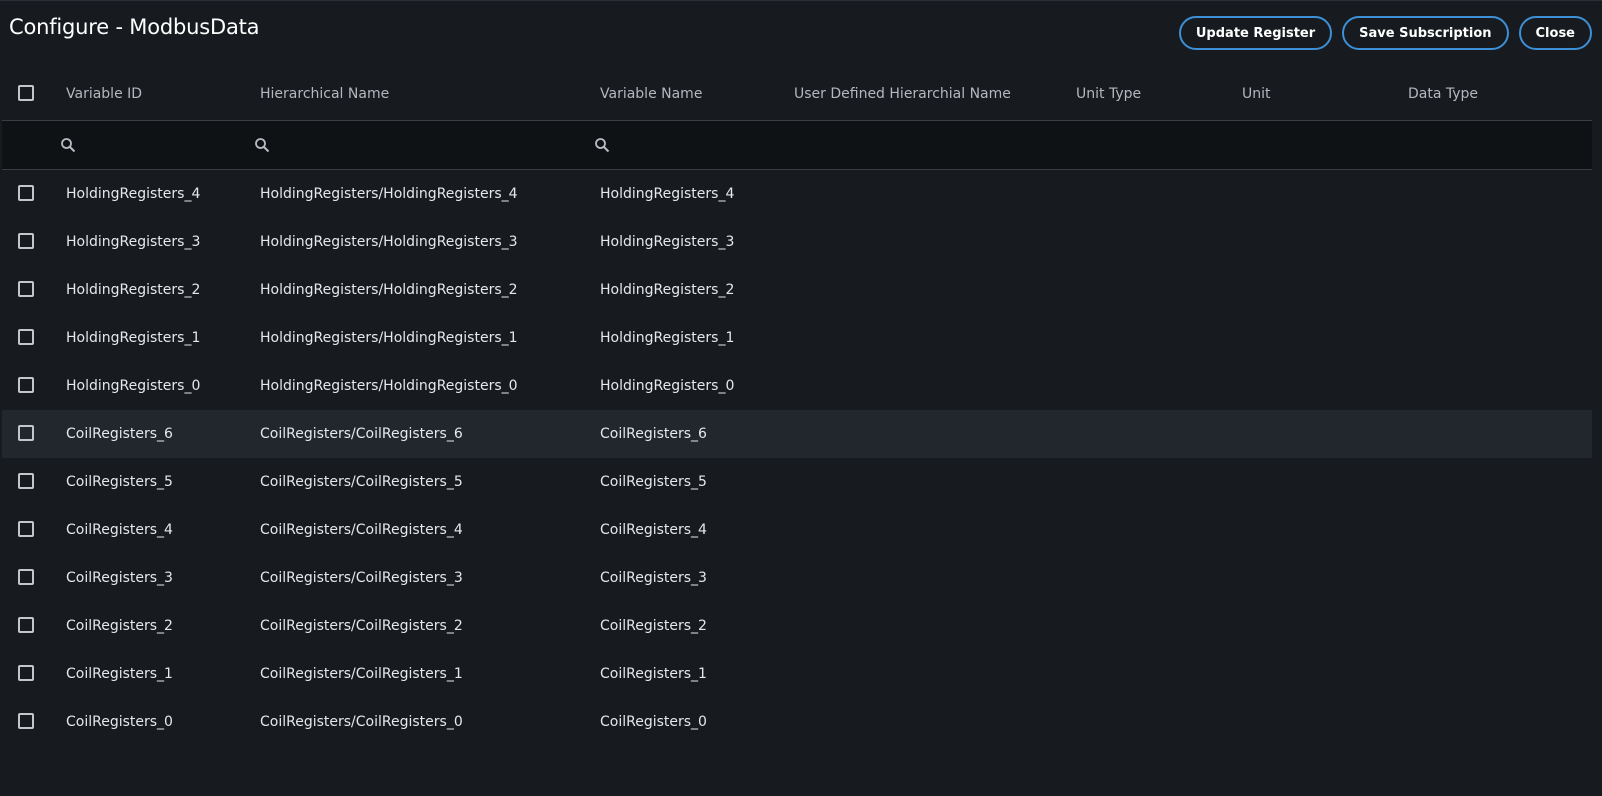 This screenshot has height=796, width=1602. What do you see at coordinates (361, 578) in the screenshot?
I see `cell-hierarchical-name: CoilRegisters/CoilRegisters_3` at bounding box center [361, 578].